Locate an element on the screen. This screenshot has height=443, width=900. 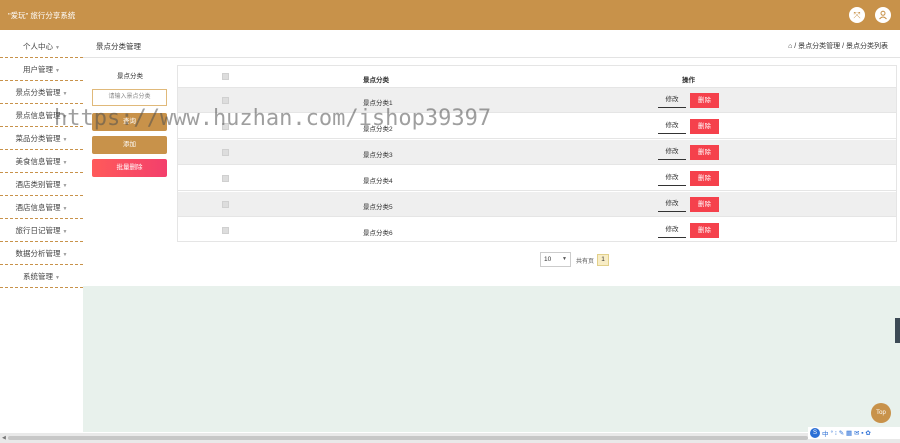
select-all-checkbox is located at coordinates (225, 76).